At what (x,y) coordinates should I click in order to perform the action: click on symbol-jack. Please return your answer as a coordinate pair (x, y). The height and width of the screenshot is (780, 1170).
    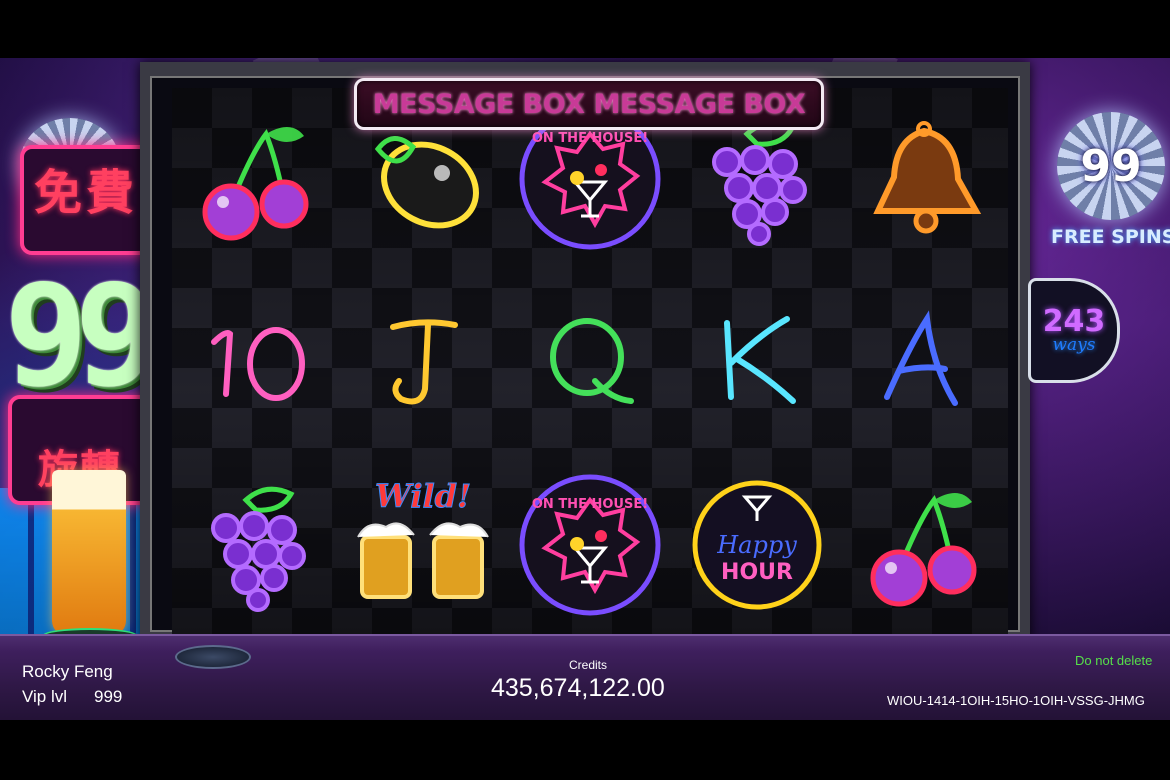
    Looking at the image, I should click on (422, 362).